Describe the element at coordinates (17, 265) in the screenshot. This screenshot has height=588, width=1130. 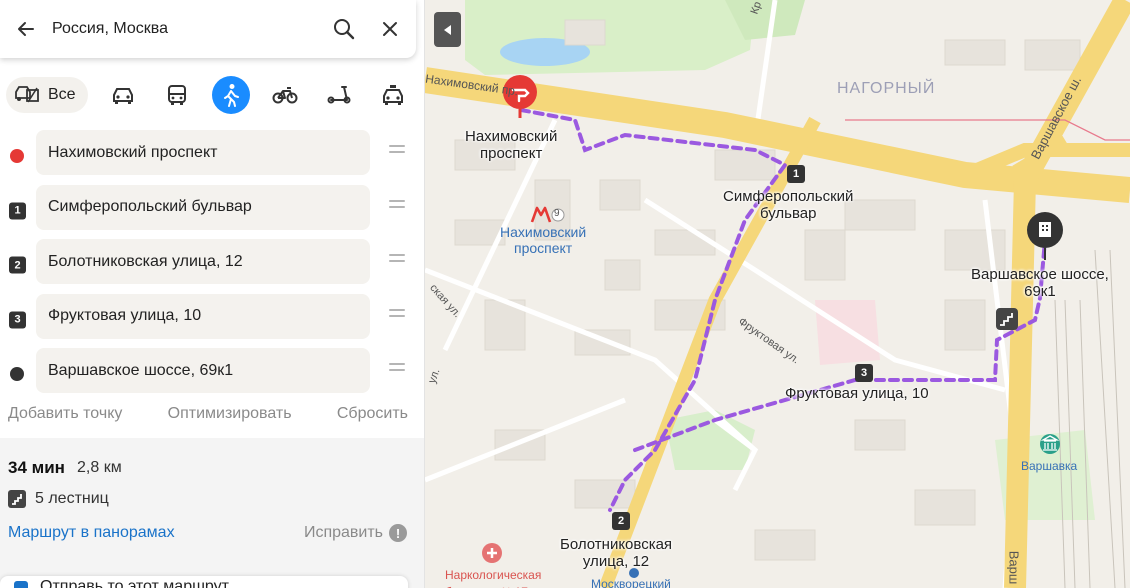
I see `waypoint-number-badge: 2` at that location.